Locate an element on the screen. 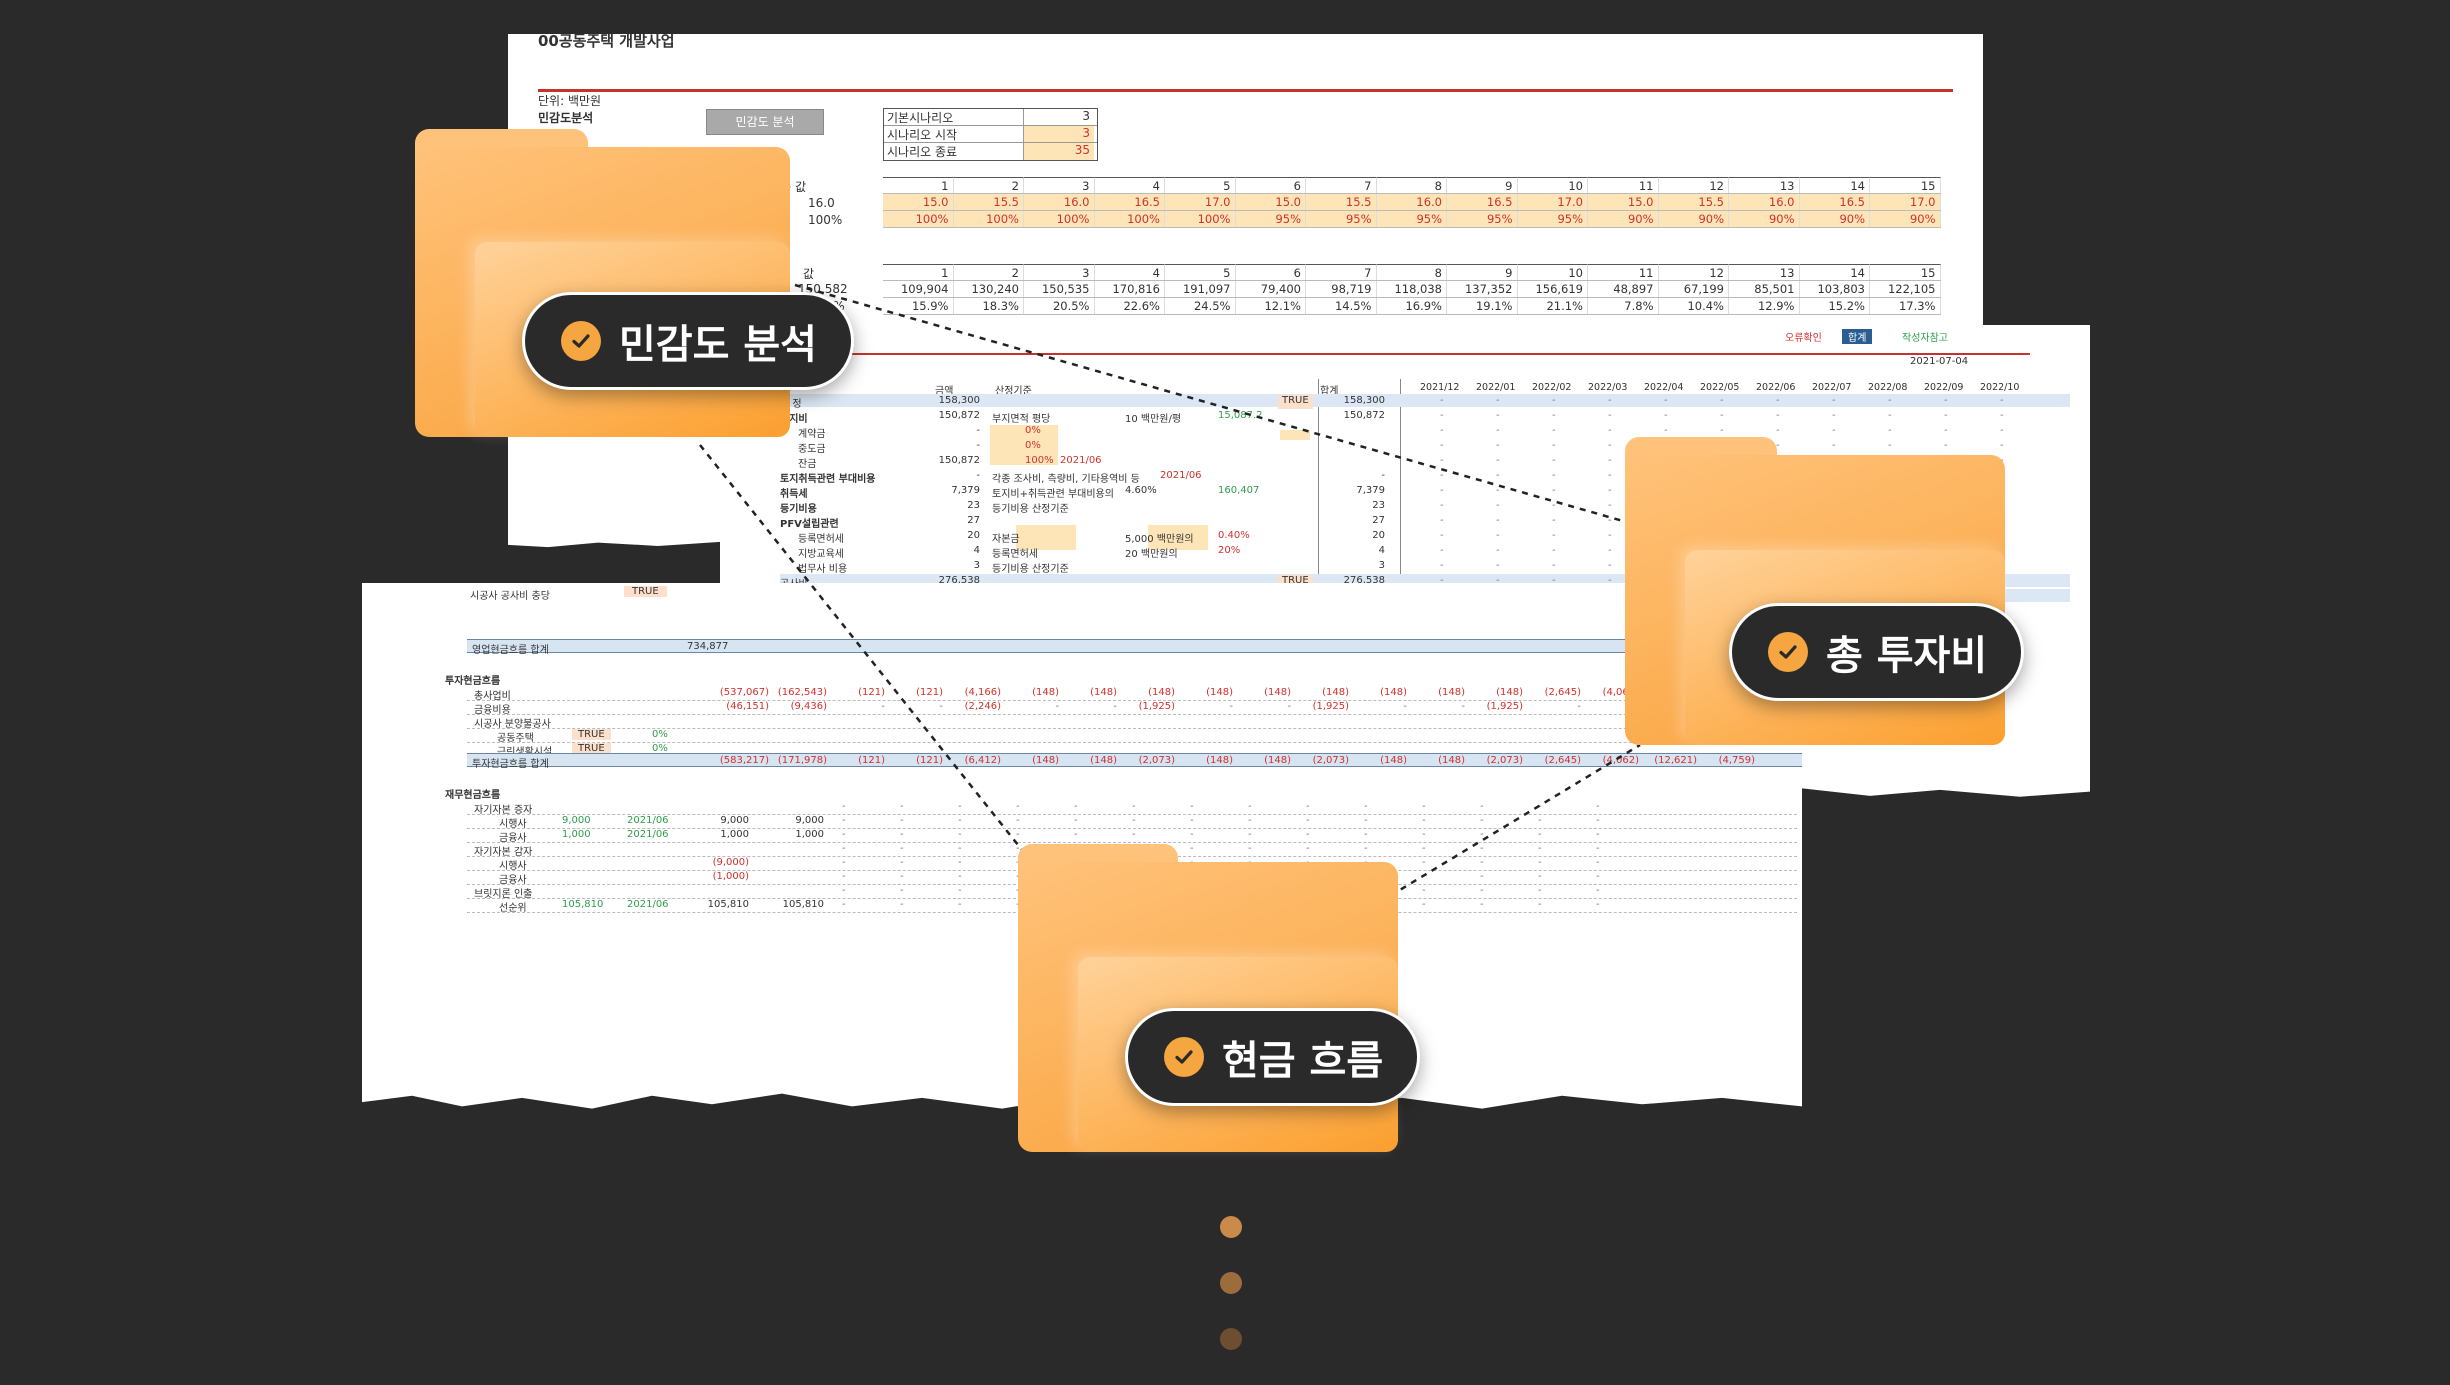 This screenshot has height=1385, width=2450. tag-label: 현금 흐름 is located at coordinates (1303, 1061).